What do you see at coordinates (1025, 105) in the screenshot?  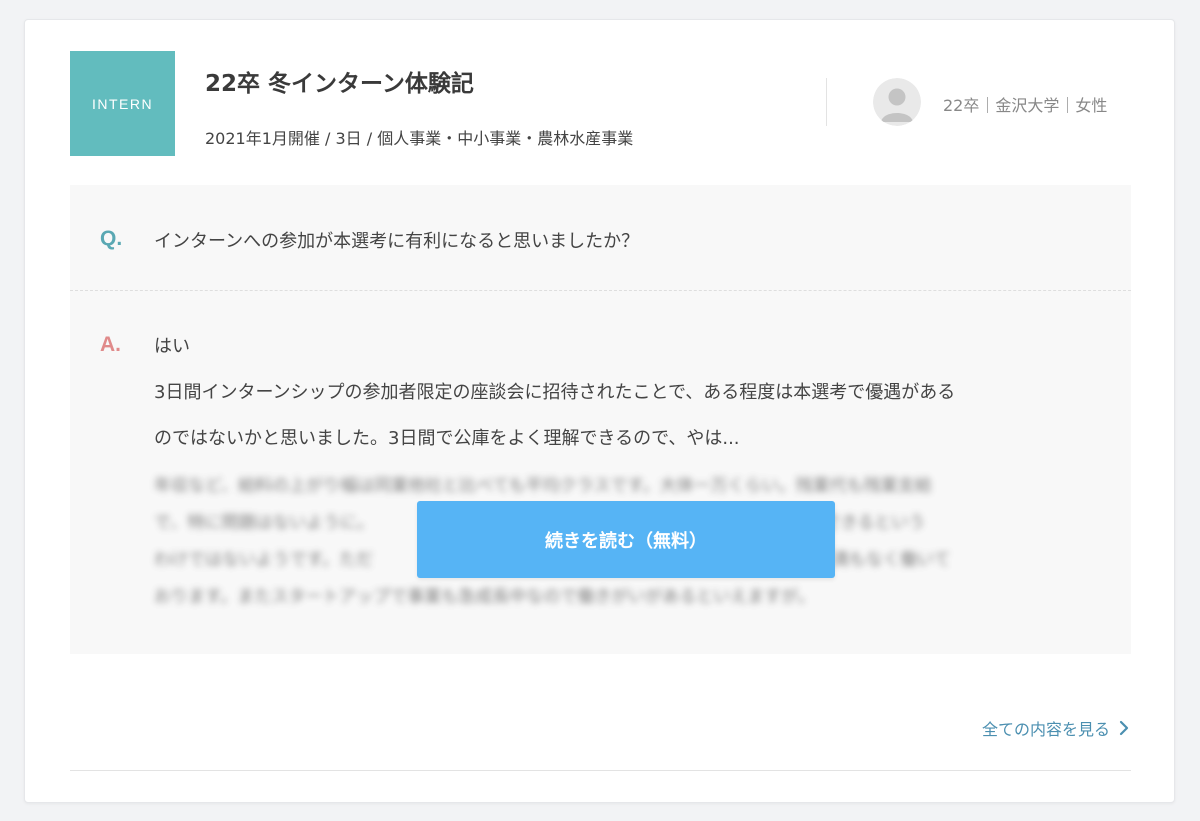 I see `author-info: 22卒｜金沢大学｜女性` at bounding box center [1025, 105].